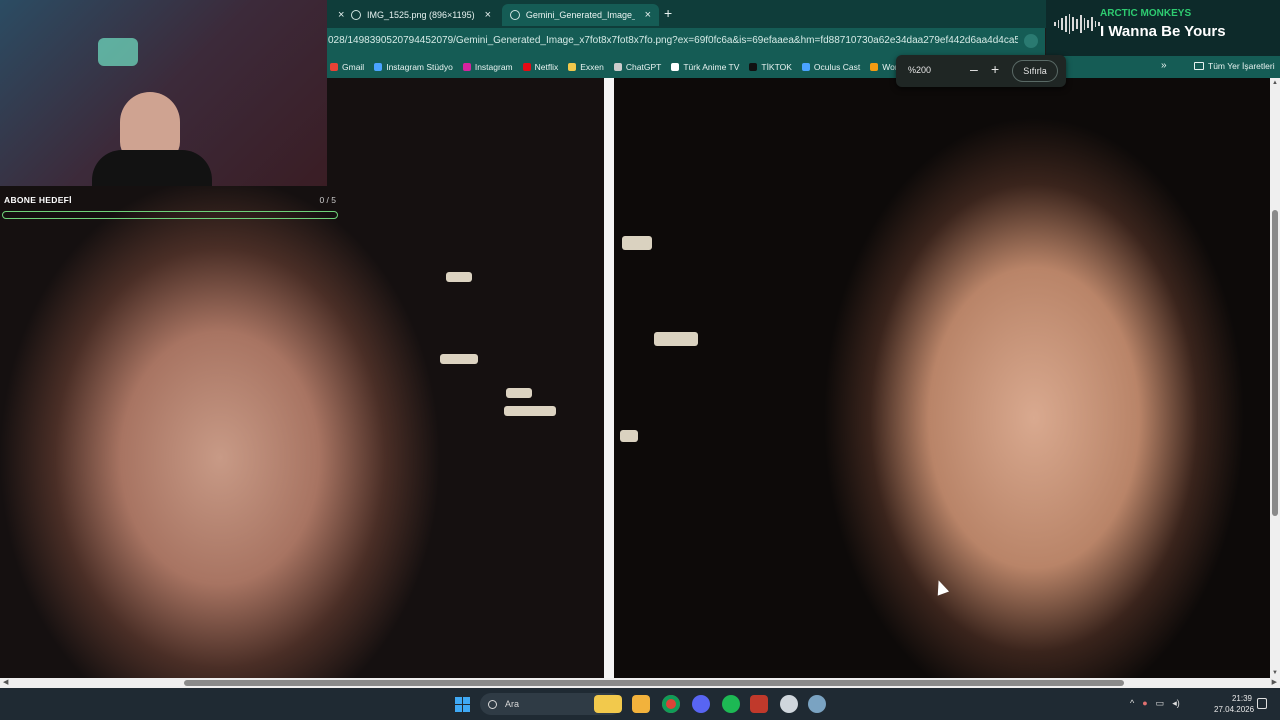 The width and height of the screenshot is (1280, 720). I want to click on file-explorer-icon, so click(641, 704).